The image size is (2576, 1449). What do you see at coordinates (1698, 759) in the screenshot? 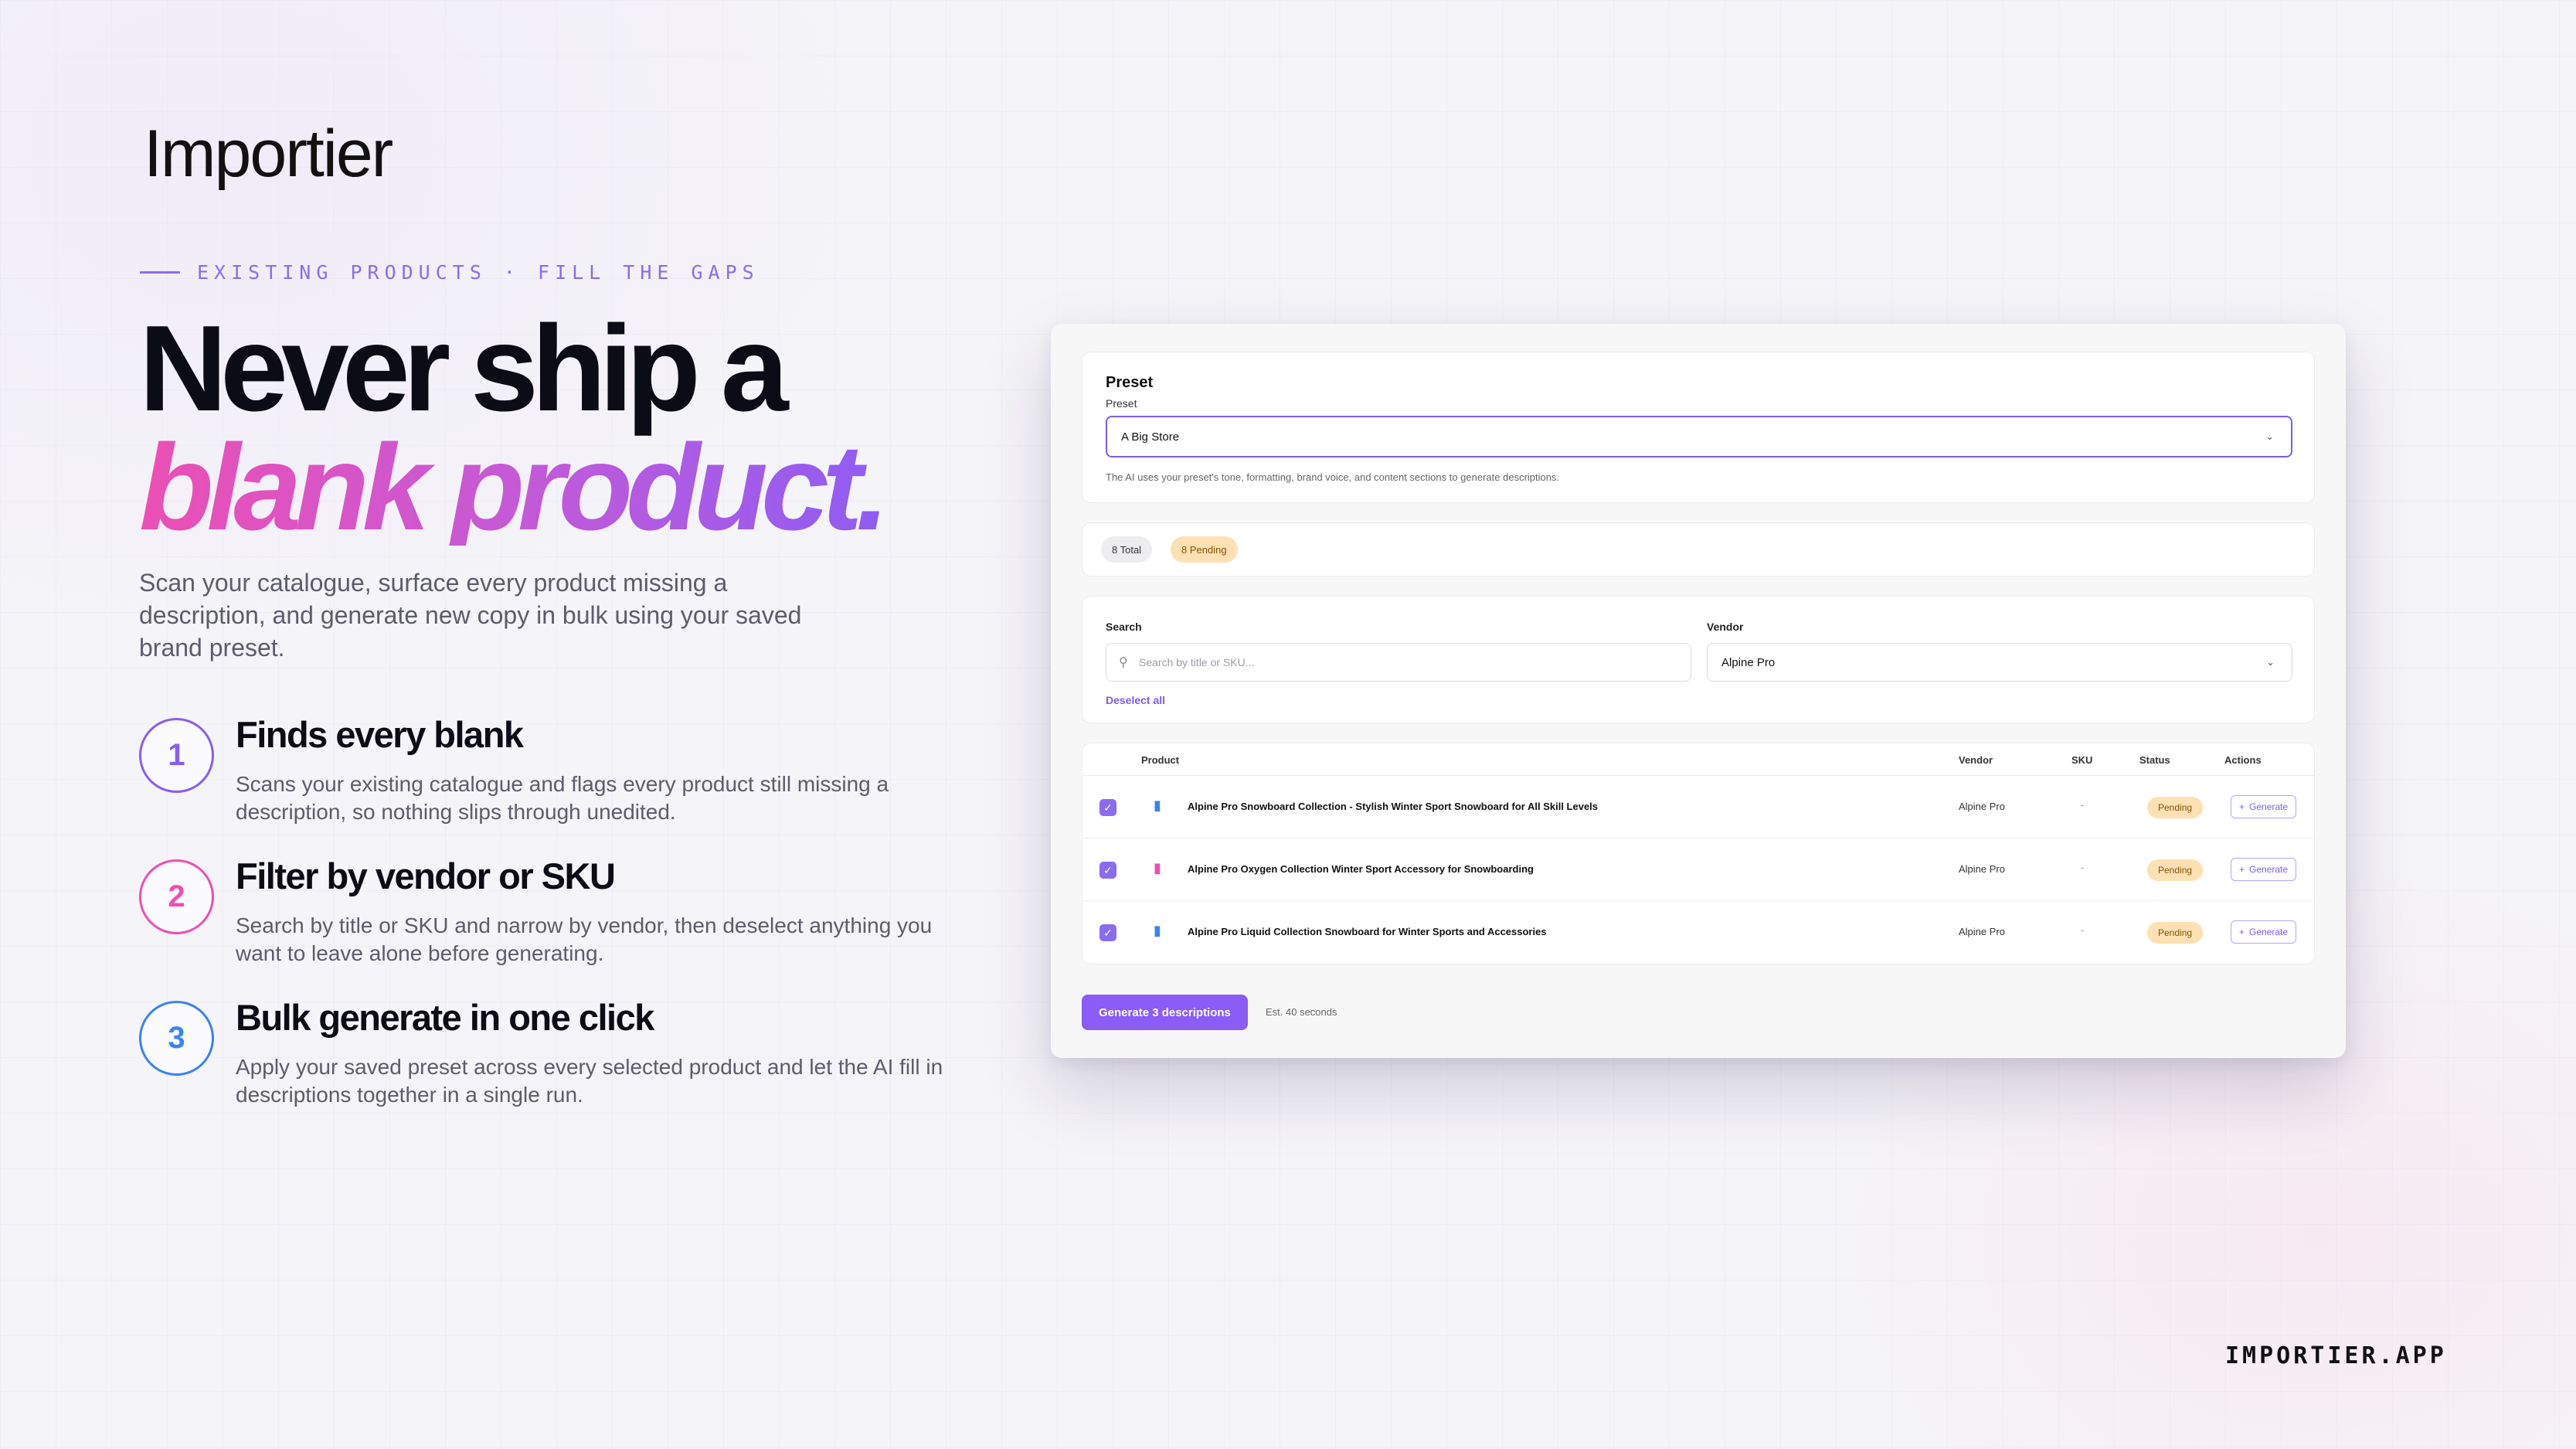
I see `table-header: Product Vendor SKU Status Actions` at bounding box center [1698, 759].